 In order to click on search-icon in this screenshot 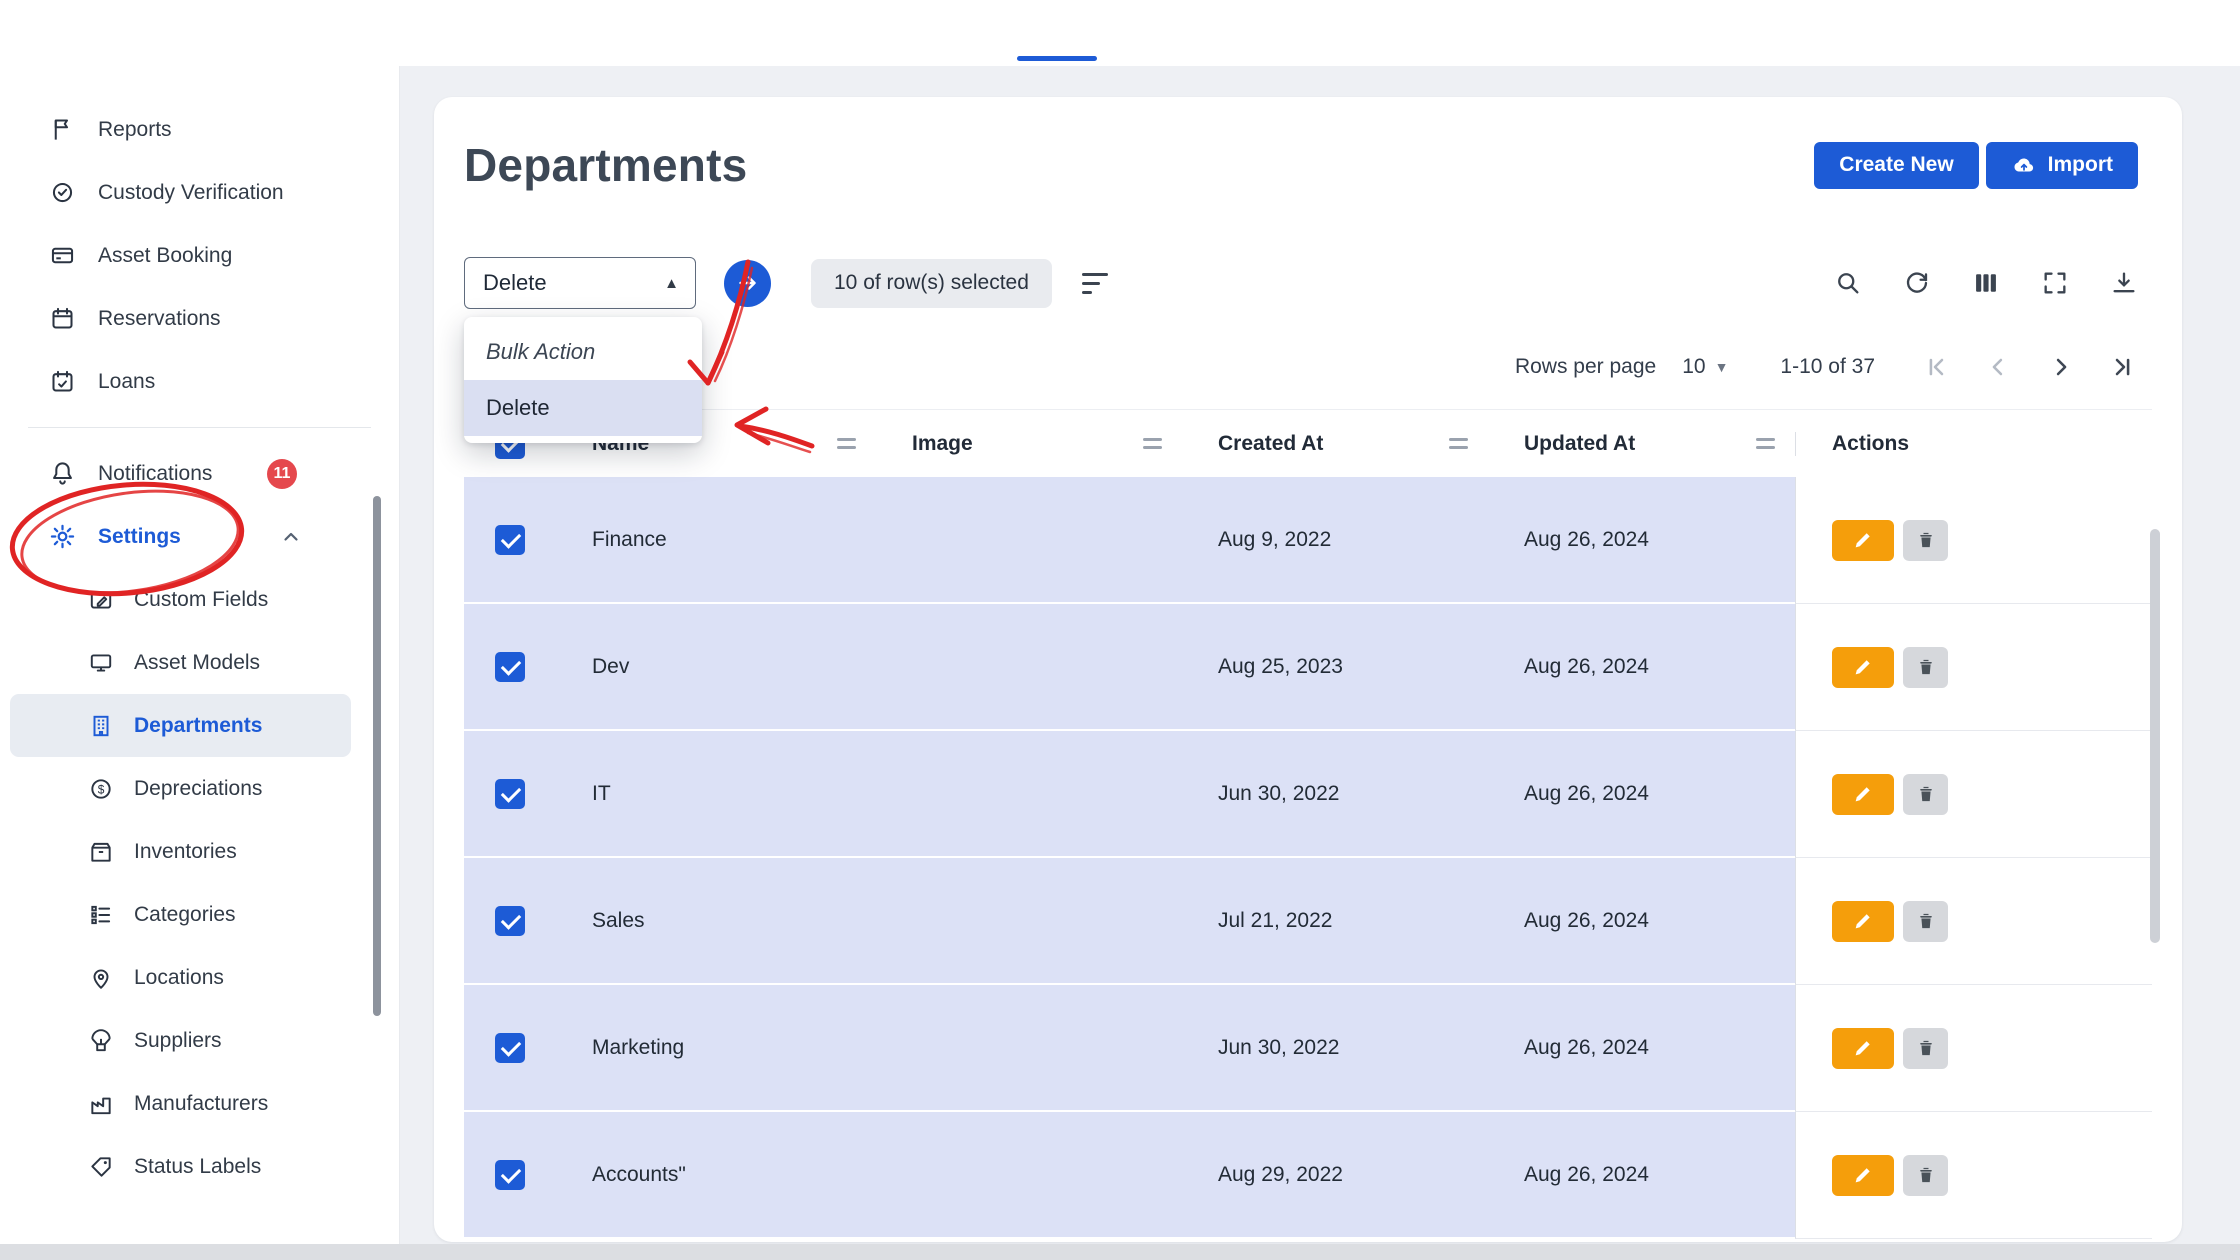, I will do `click(1848, 283)`.